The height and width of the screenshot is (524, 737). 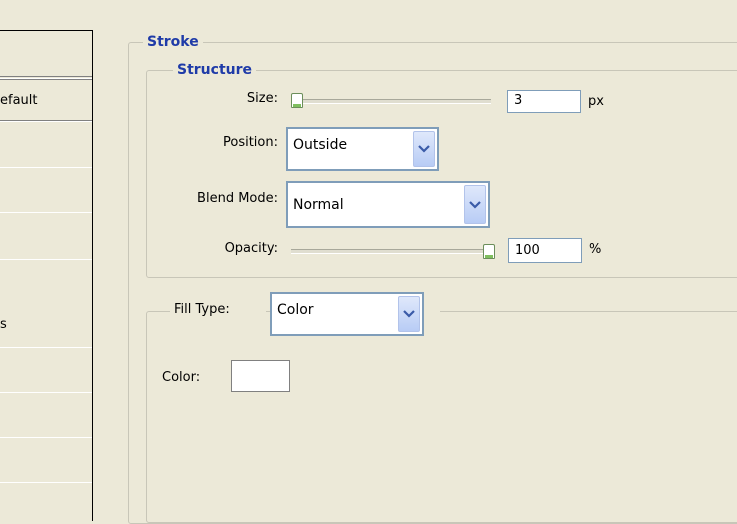 What do you see at coordinates (251, 248) in the screenshot?
I see `opacity-label: Opacity:` at bounding box center [251, 248].